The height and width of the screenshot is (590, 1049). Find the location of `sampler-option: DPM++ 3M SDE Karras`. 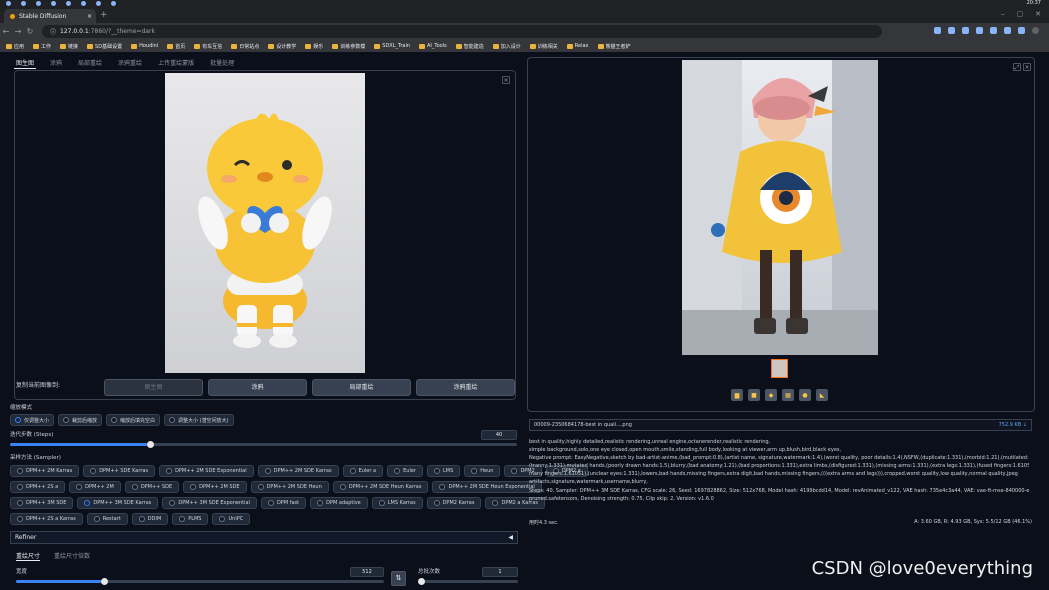

sampler-option: DPM++ 3M SDE Karras is located at coordinates (118, 503).